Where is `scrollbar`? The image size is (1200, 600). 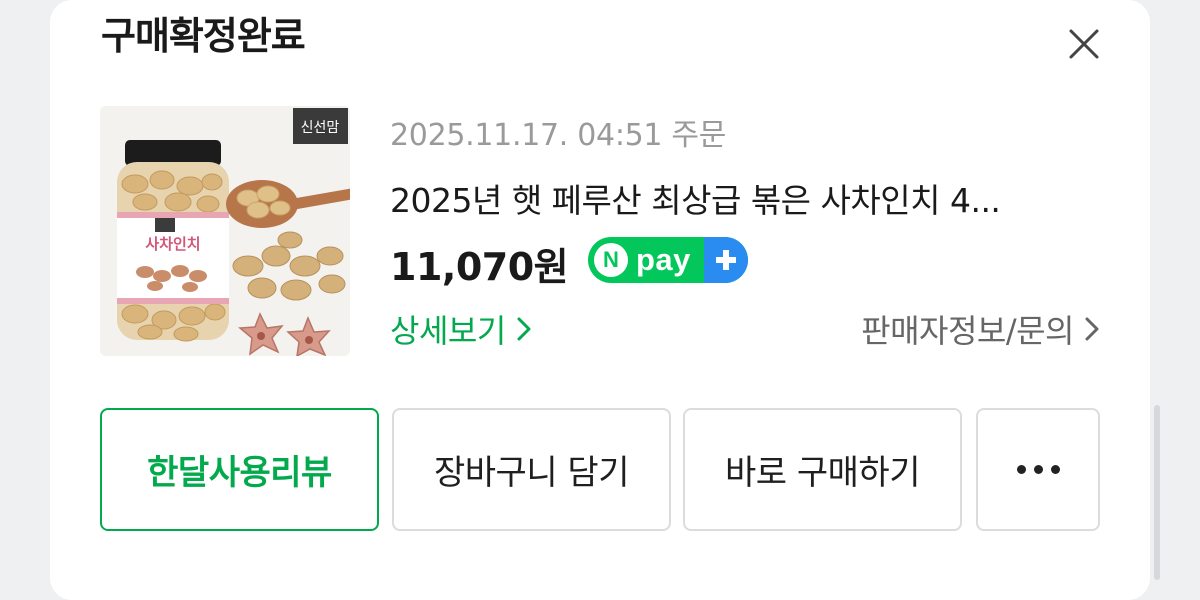 scrollbar is located at coordinates (1157, 492).